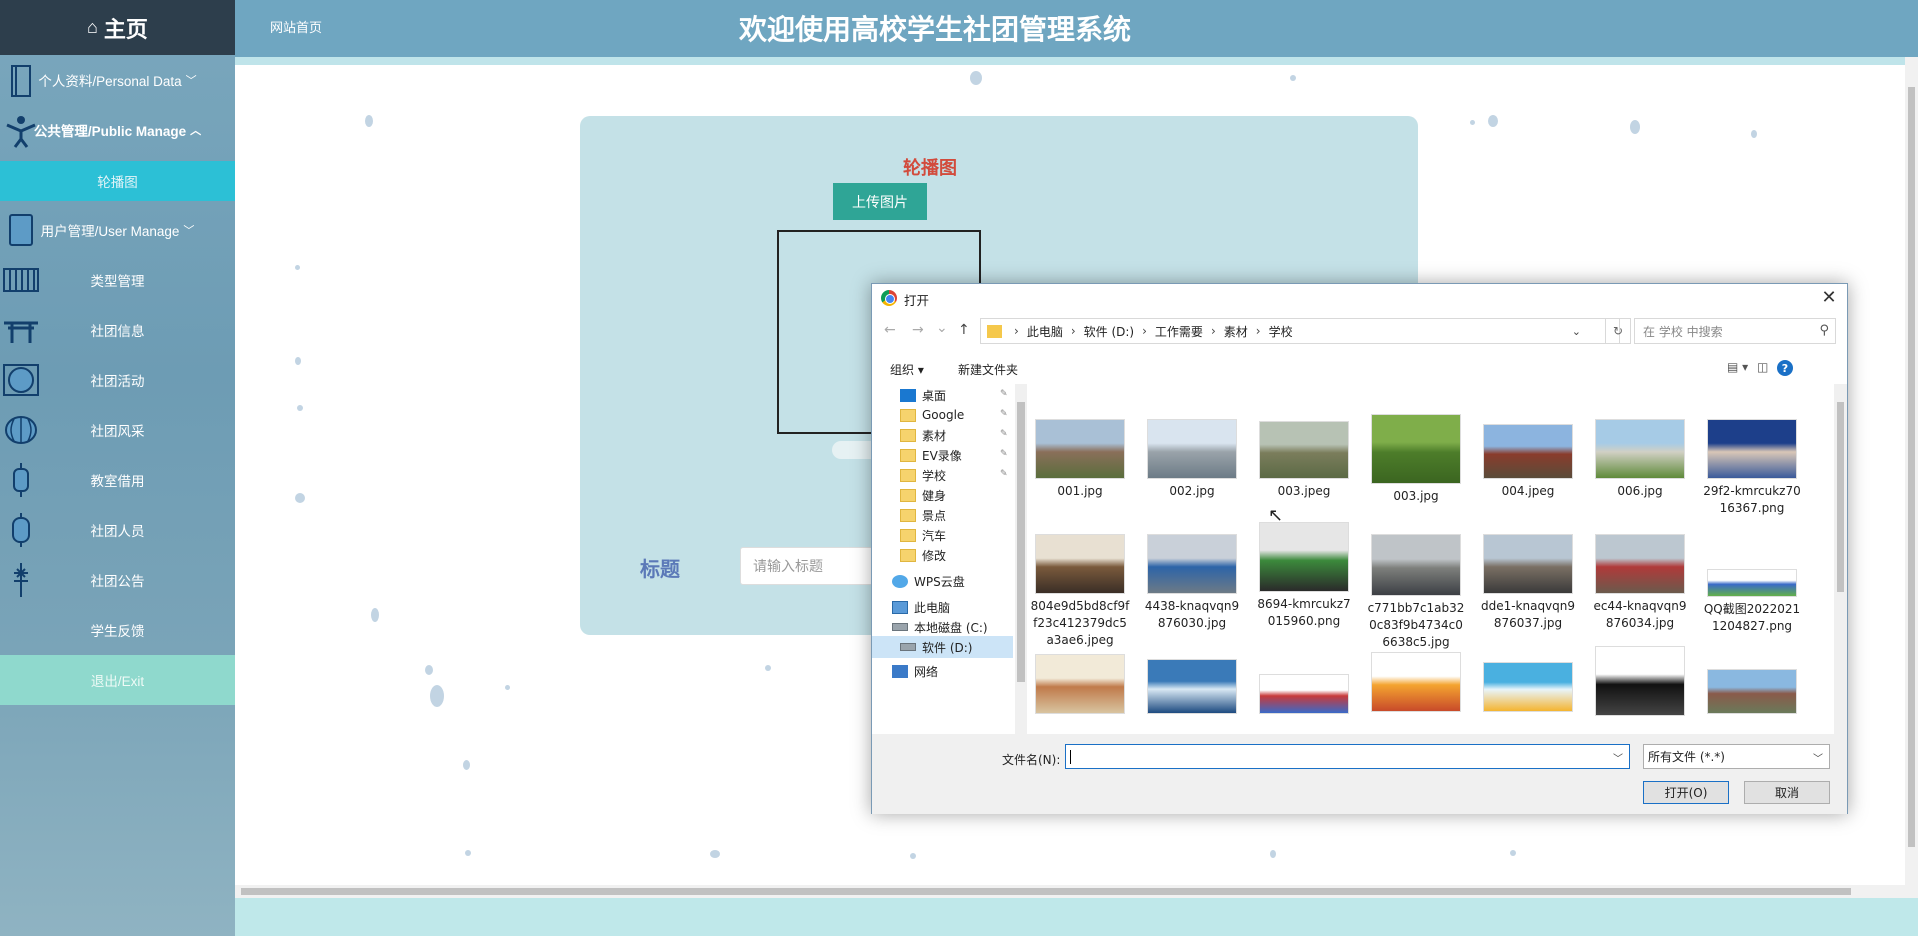 This screenshot has width=1918, height=936. Describe the element at coordinates (1618, 757) in the screenshot. I see `chevron-down-icon: ﹀` at that location.